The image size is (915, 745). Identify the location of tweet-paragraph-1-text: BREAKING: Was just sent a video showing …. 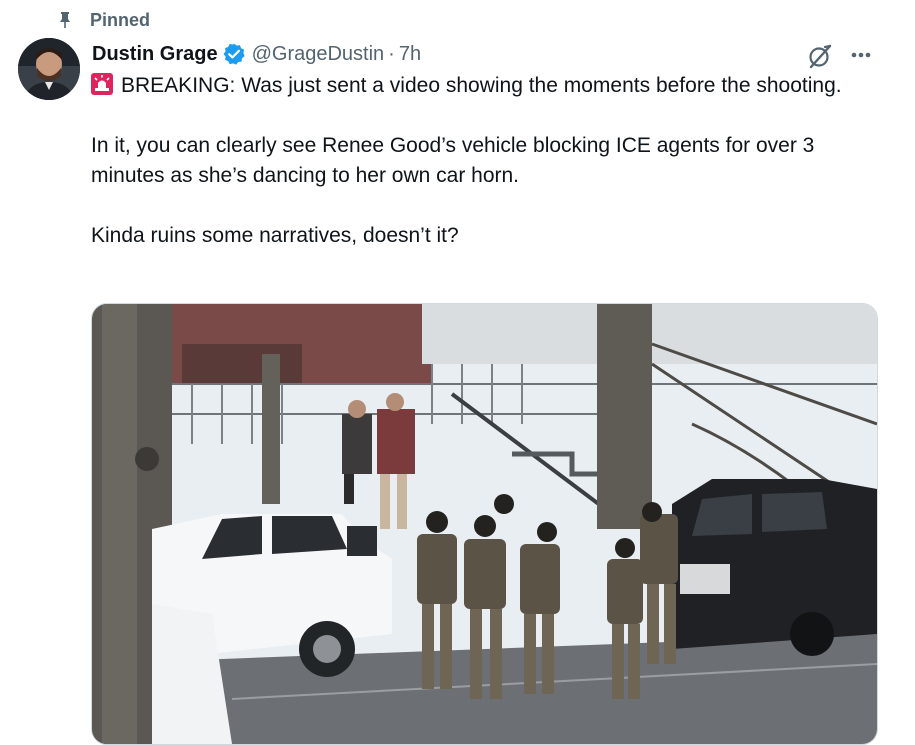
(481, 85).